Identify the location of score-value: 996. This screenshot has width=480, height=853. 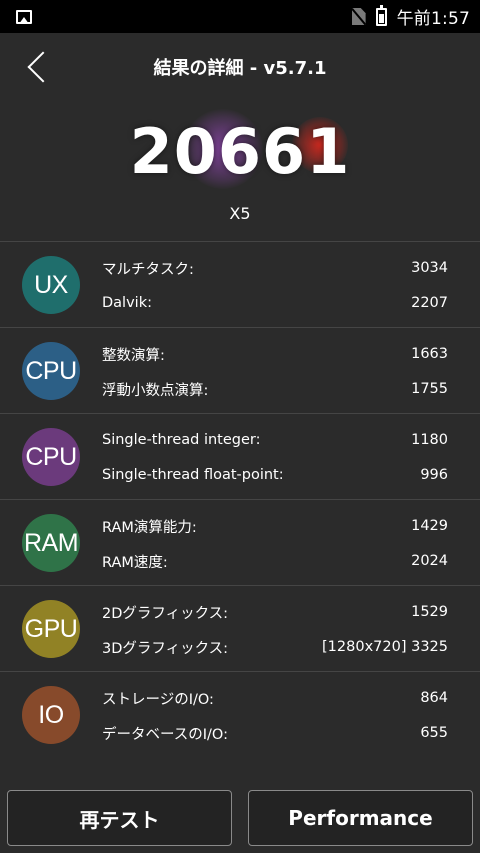
(434, 475).